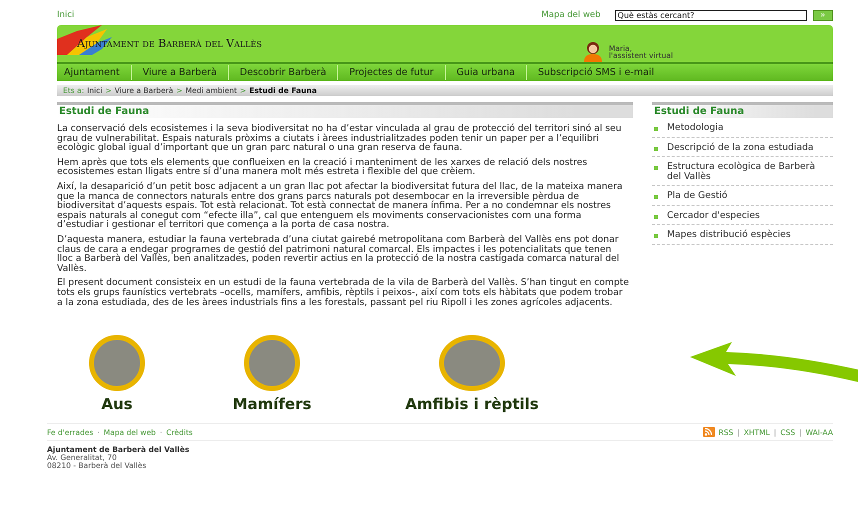  What do you see at coordinates (593, 51) in the screenshot?
I see `assistant-avatar-icon` at bounding box center [593, 51].